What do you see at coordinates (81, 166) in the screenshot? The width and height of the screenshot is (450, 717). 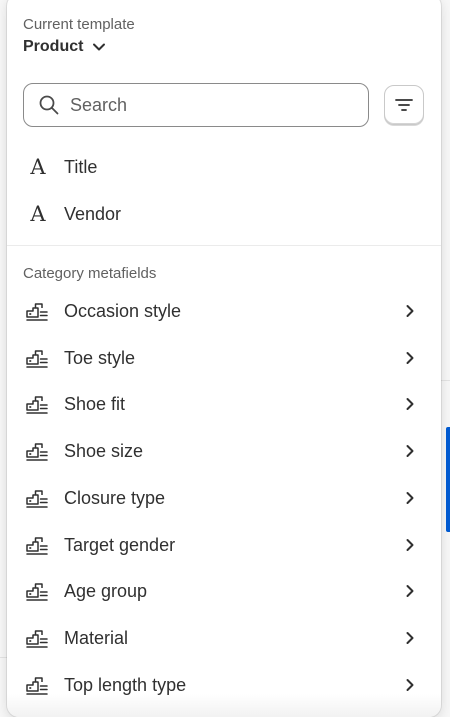 I see `field-label: Title` at bounding box center [81, 166].